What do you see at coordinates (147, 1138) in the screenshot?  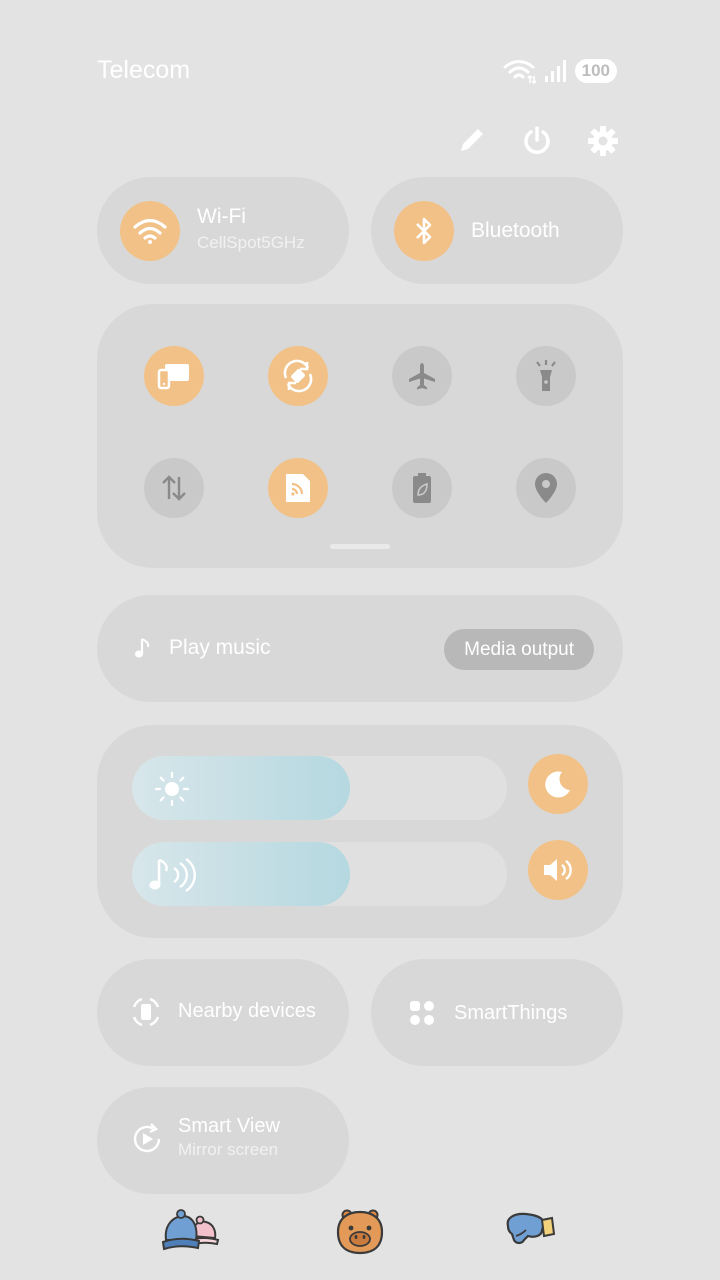 I see `smart-view-icon` at bounding box center [147, 1138].